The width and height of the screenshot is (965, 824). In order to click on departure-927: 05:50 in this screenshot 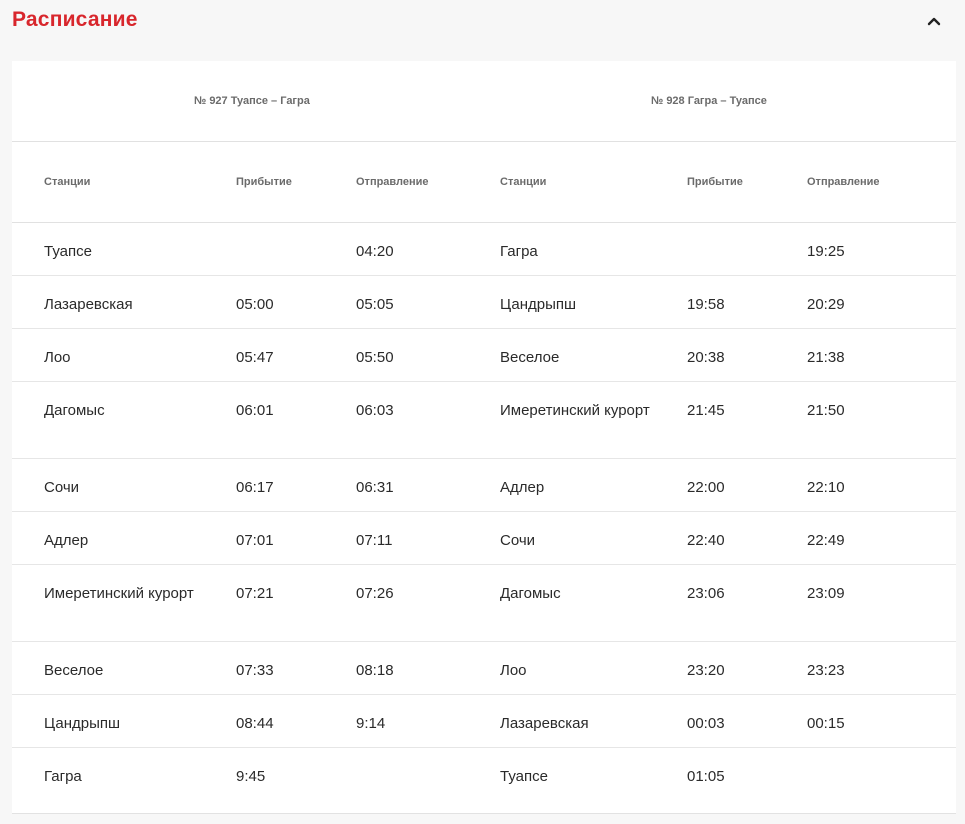, I will do `click(375, 357)`.